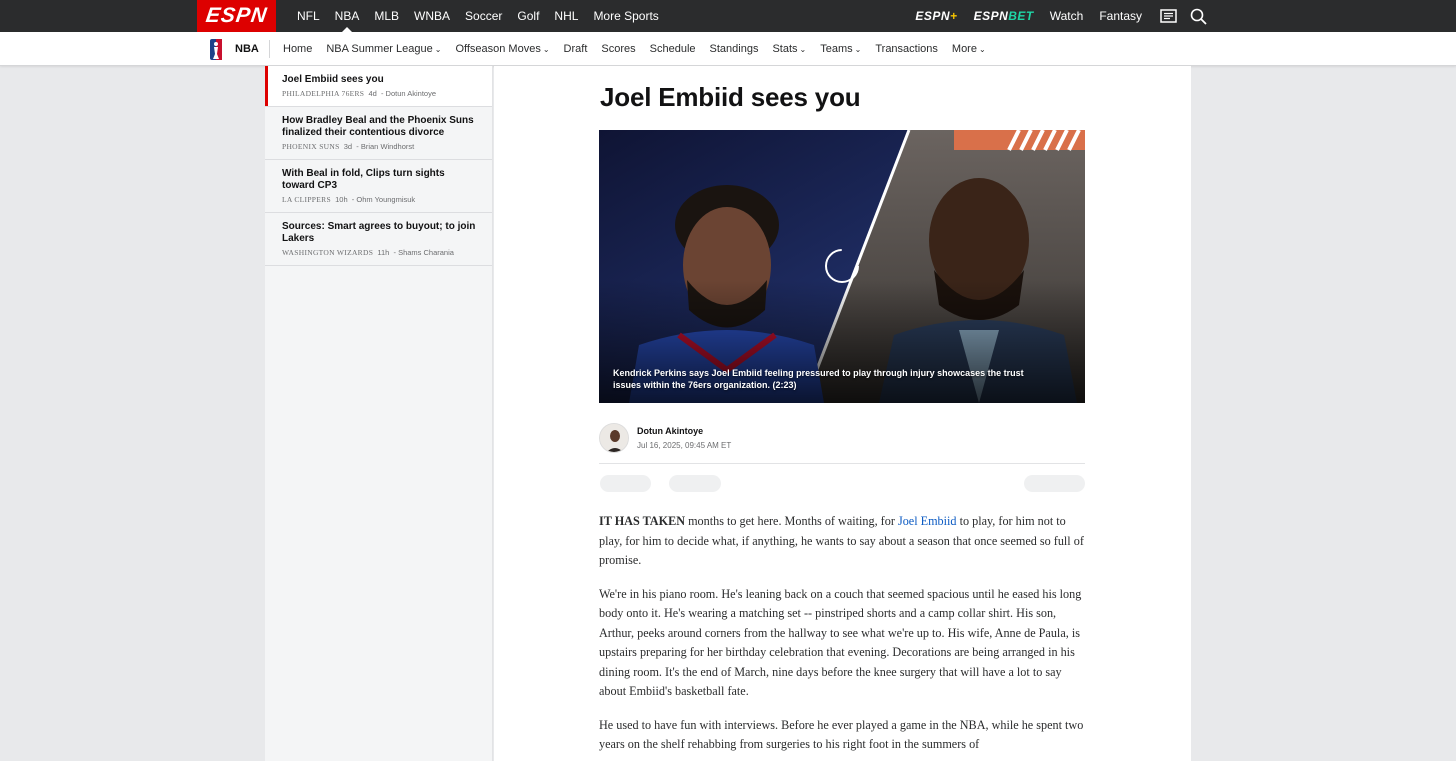 This screenshot has height=761, width=1456. What do you see at coordinates (323, 93) in the screenshot?
I see `story-team: PHILADELPHIA 76ERS` at bounding box center [323, 93].